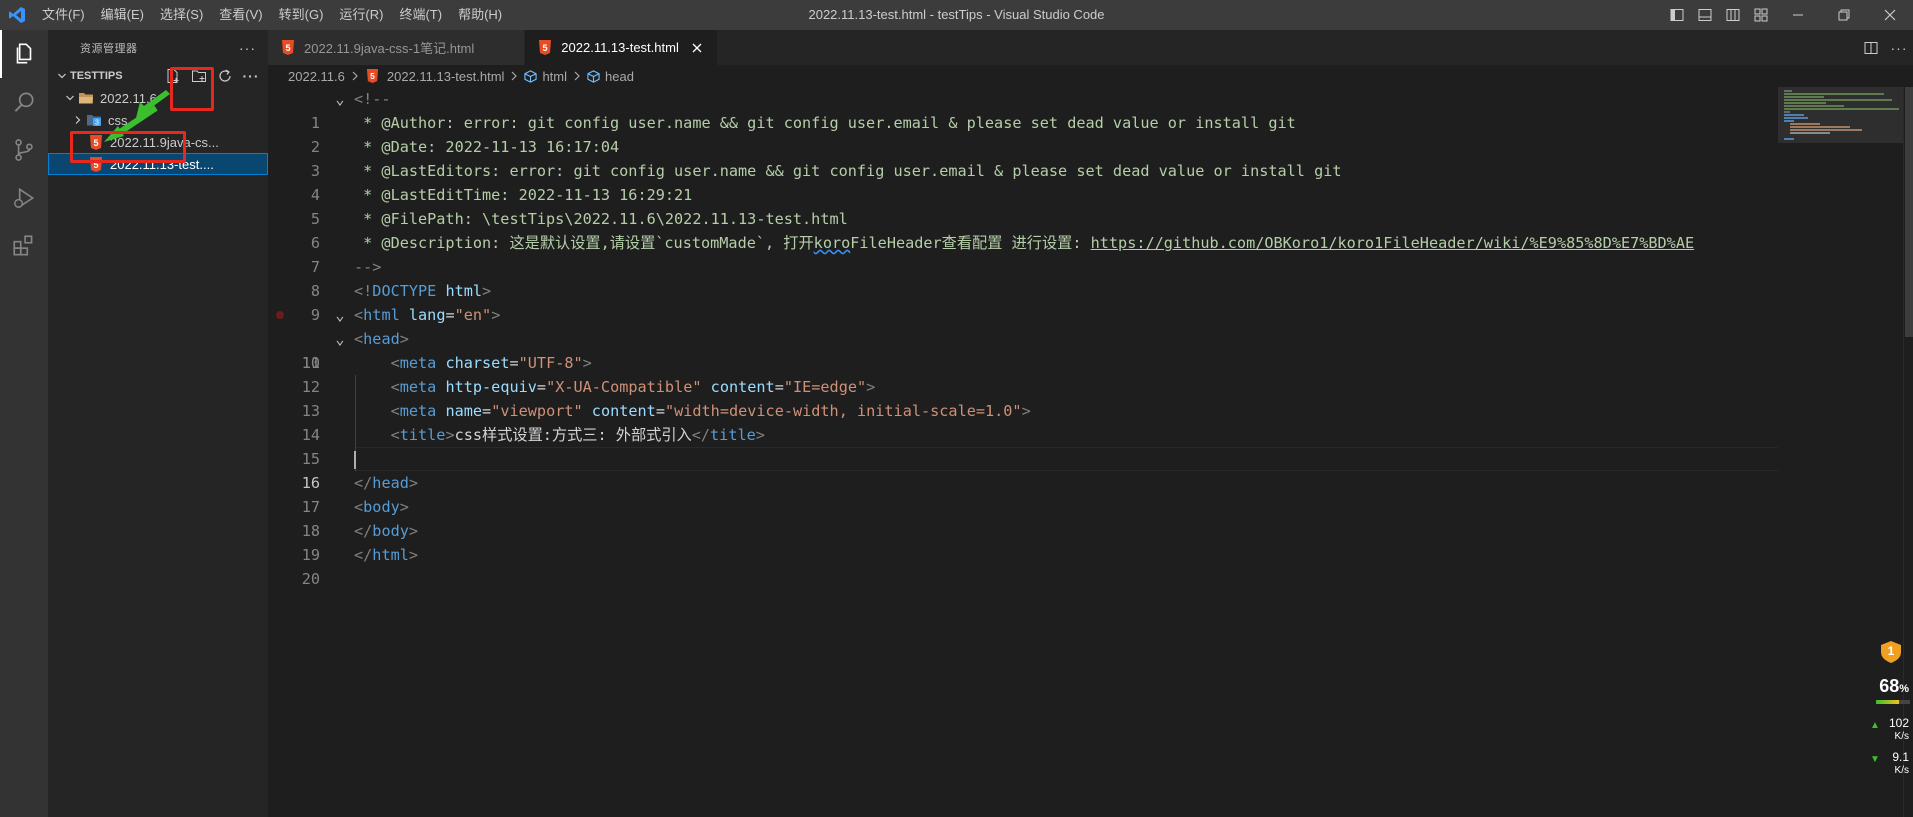 The height and width of the screenshot is (817, 1913). What do you see at coordinates (1901, 736) in the screenshot?
I see `upload-unit: K/s` at bounding box center [1901, 736].